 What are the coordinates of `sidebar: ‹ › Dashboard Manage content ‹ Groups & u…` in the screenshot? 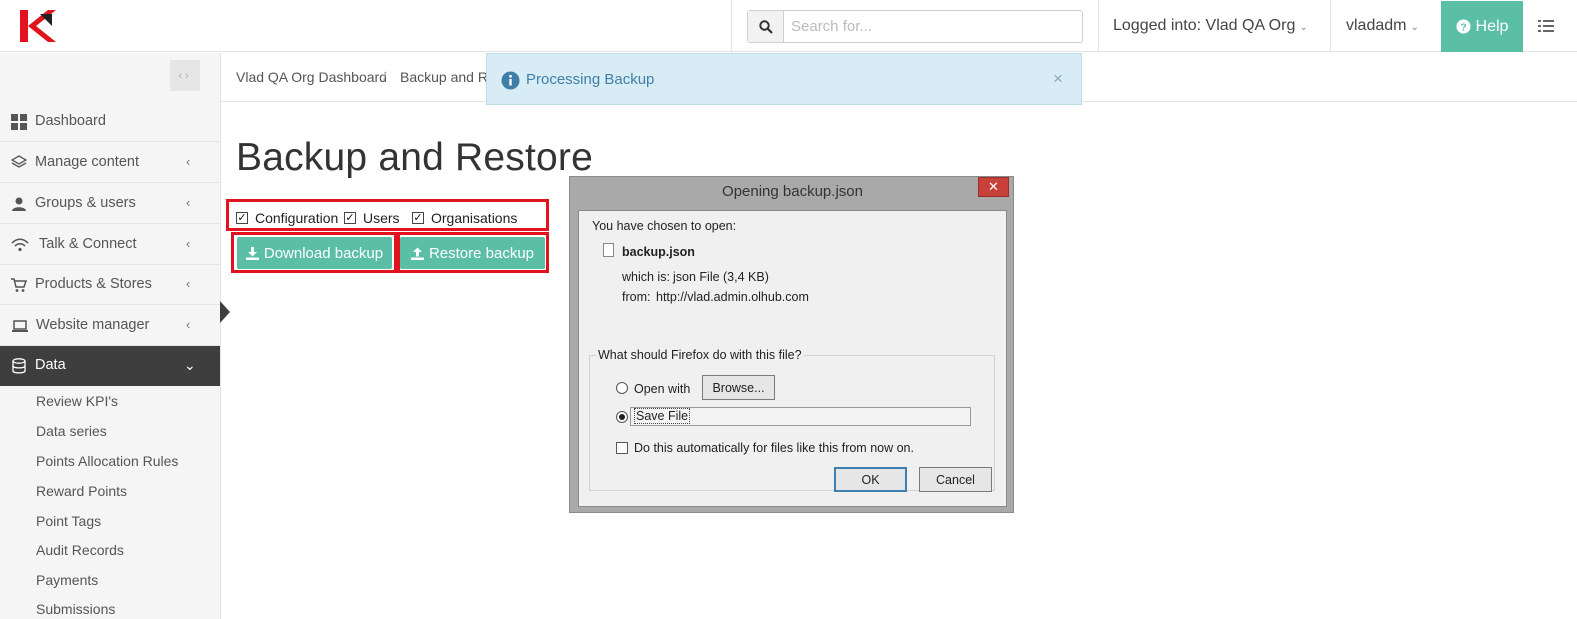 It's located at (110, 336).